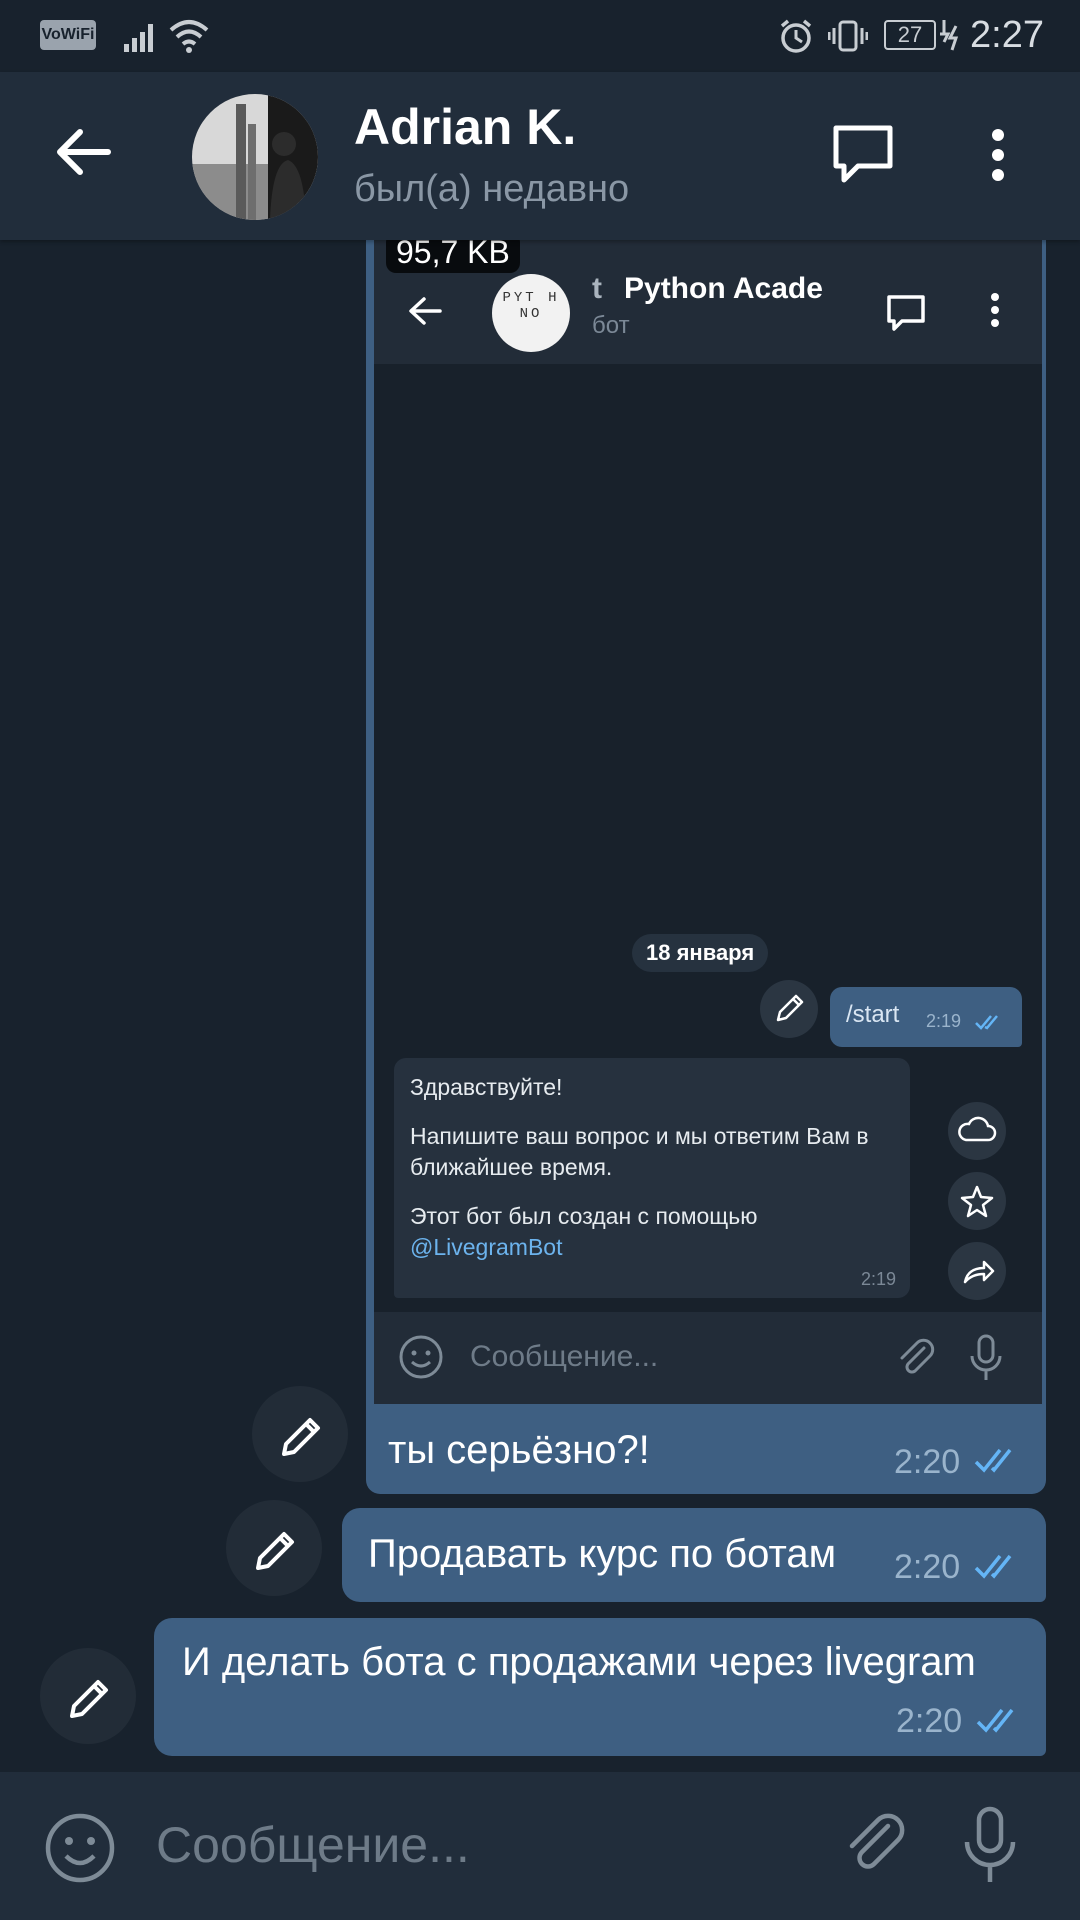 The width and height of the screenshot is (1080, 1920). What do you see at coordinates (700, 953) in the screenshot?
I see `inner-date-chip: 18 января` at bounding box center [700, 953].